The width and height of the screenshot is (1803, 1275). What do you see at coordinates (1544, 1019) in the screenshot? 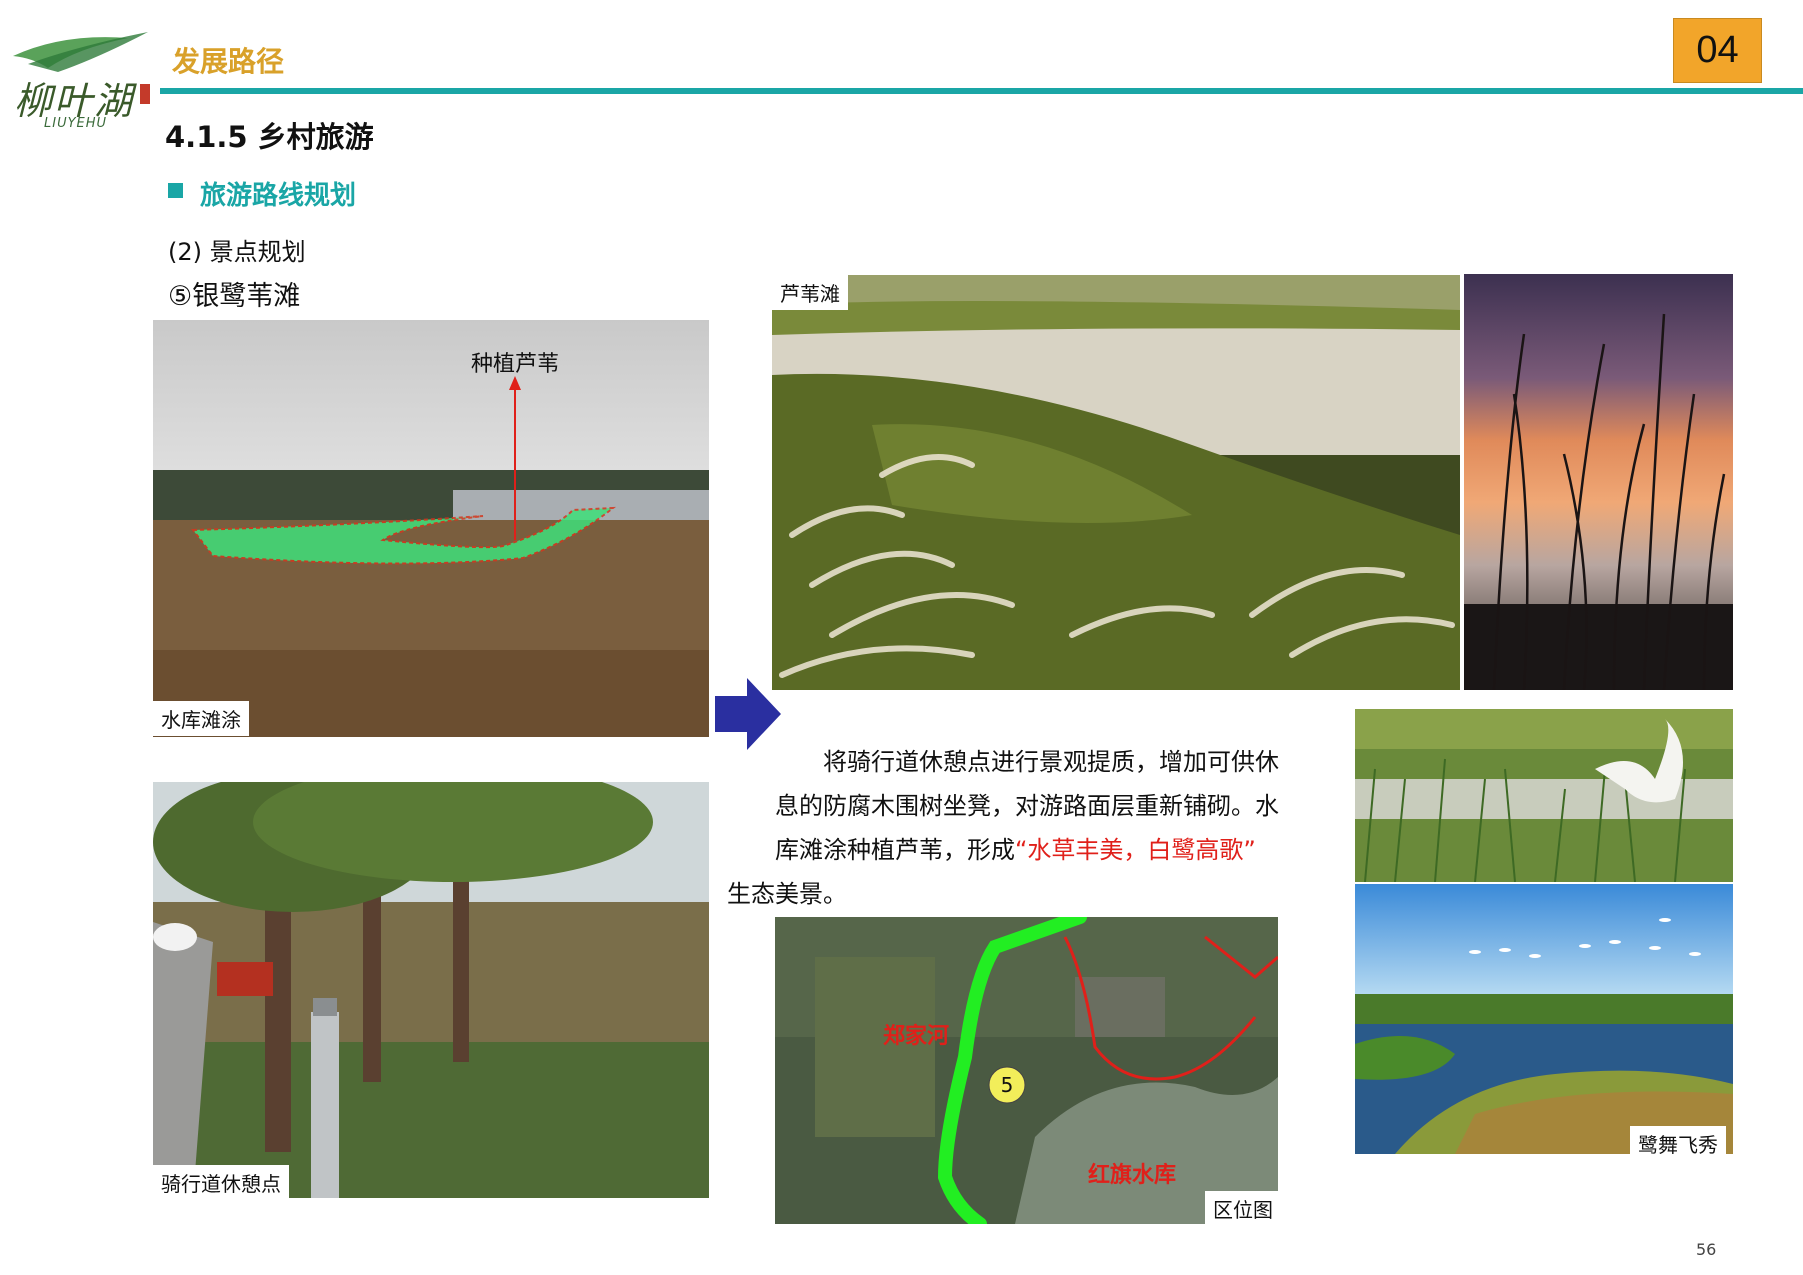
I see `wetland-photo` at bounding box center [1544, 1019].